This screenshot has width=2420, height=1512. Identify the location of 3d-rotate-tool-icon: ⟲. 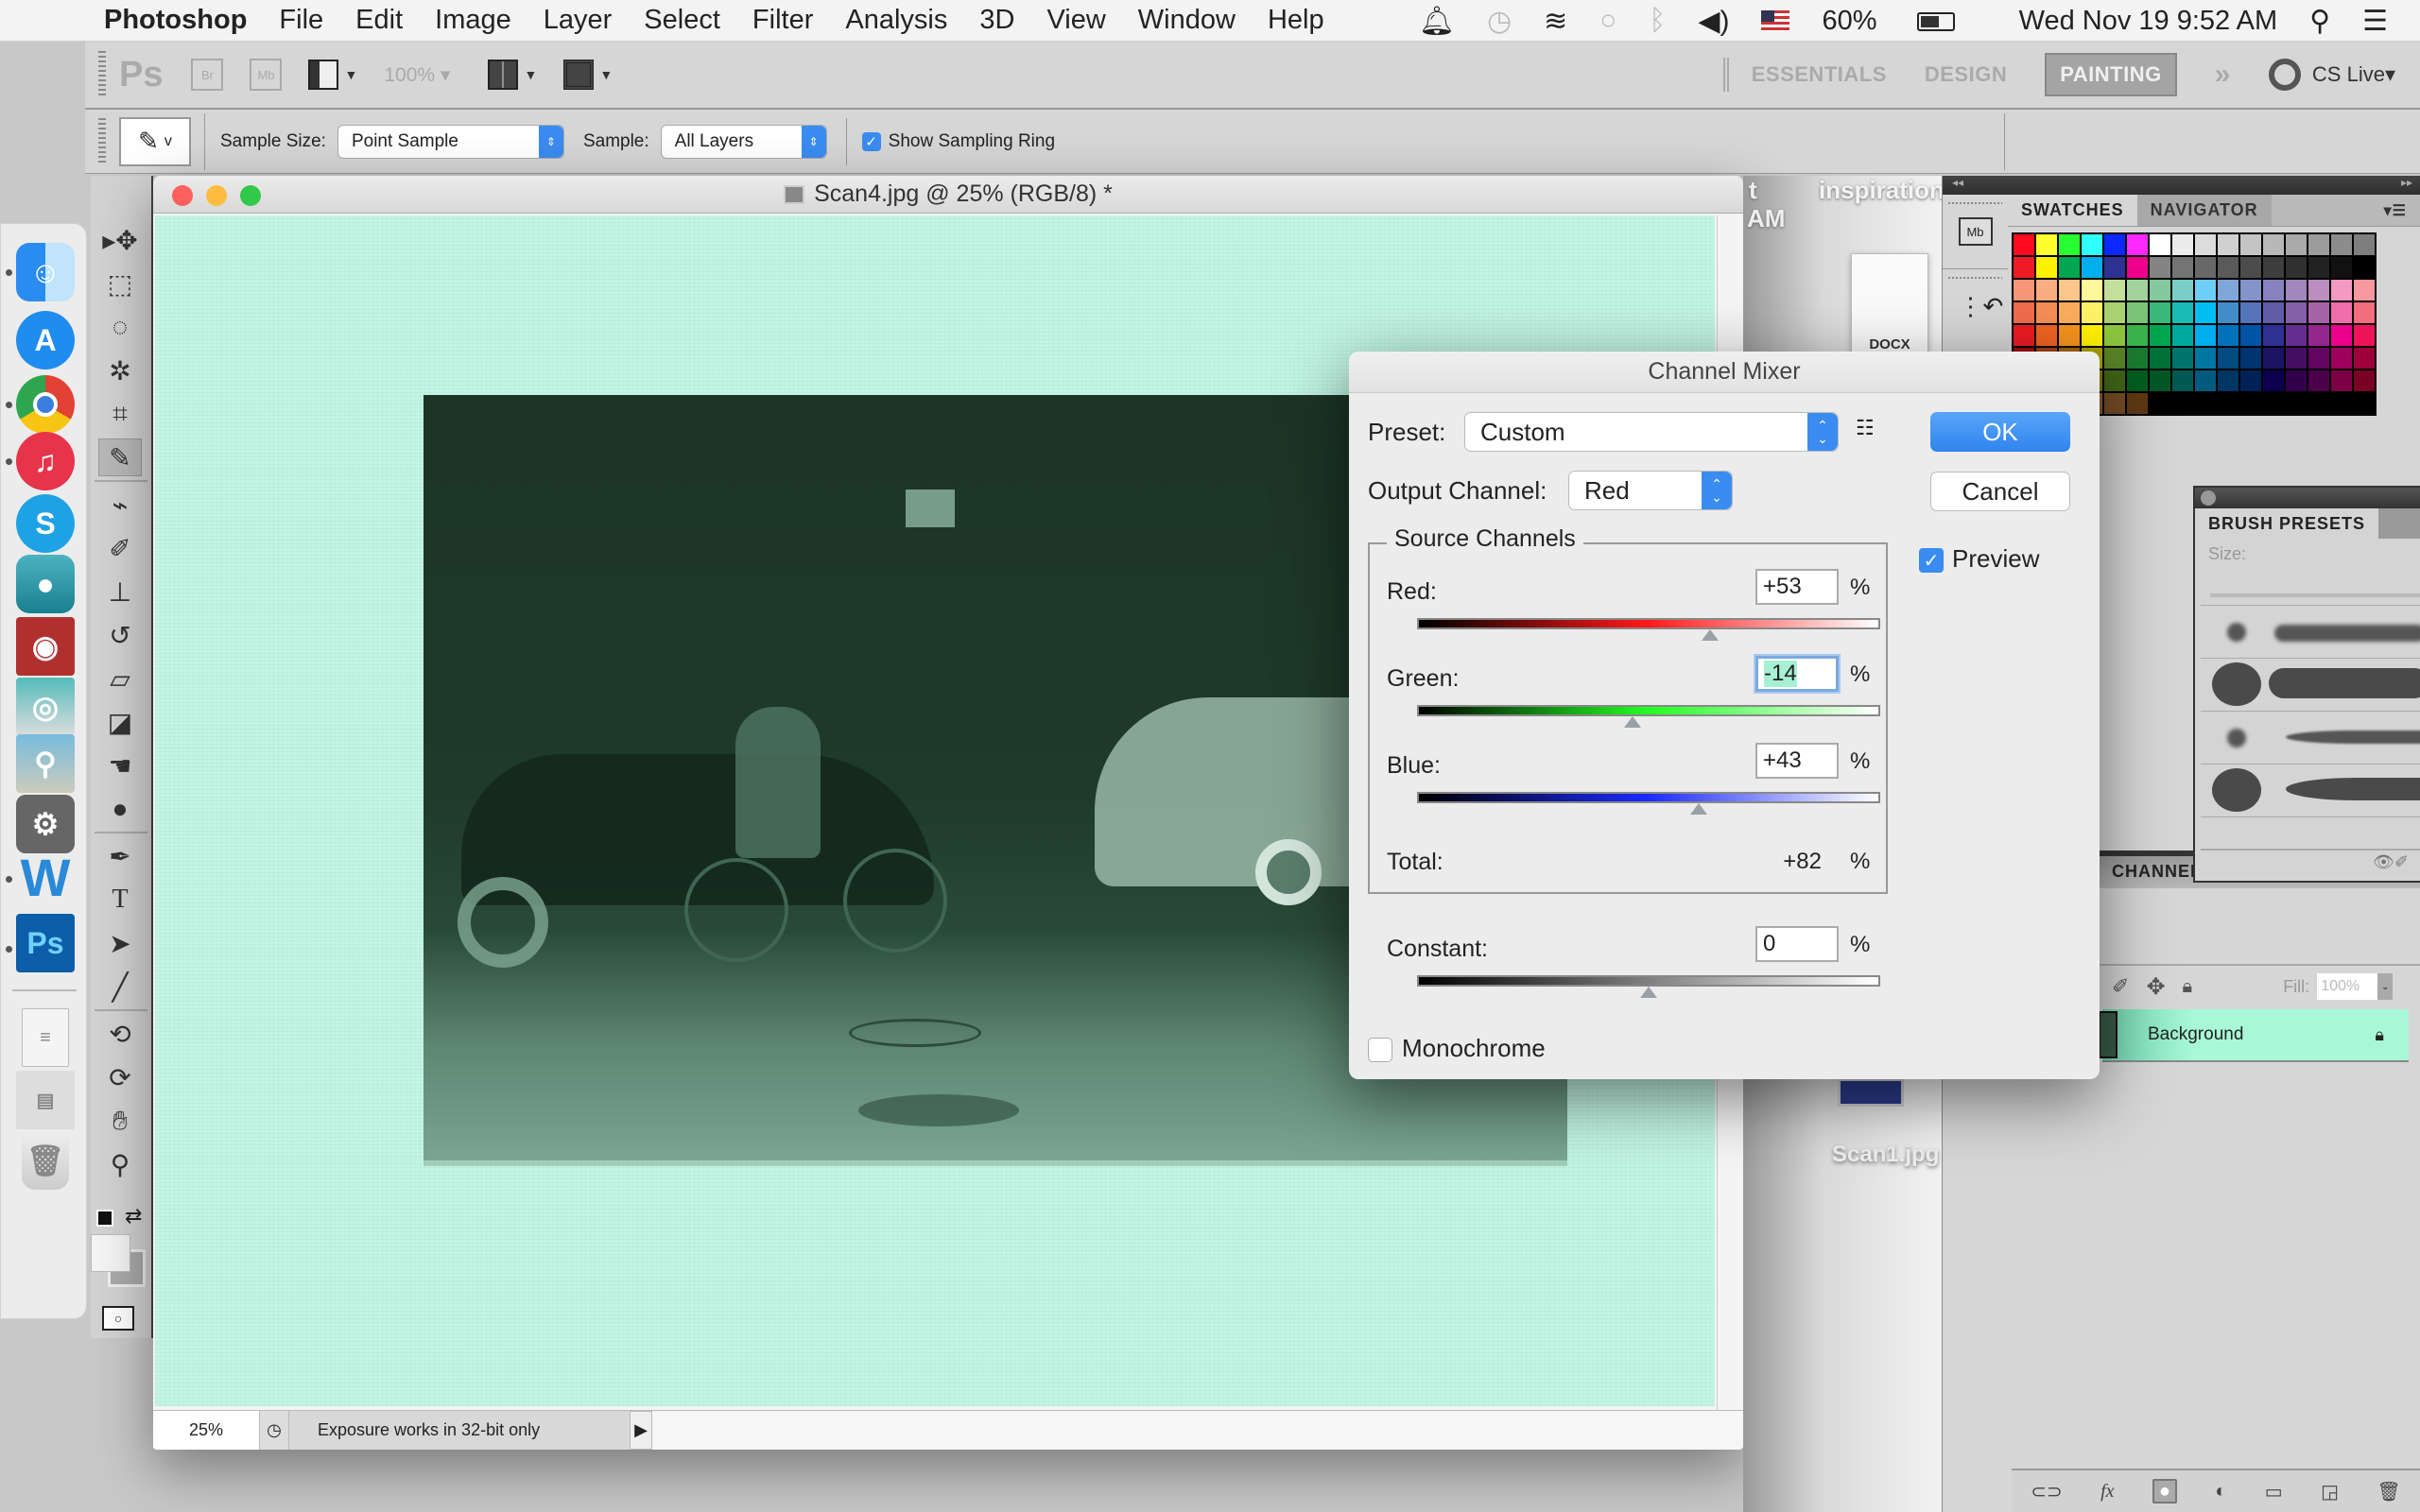
(120, 1034).